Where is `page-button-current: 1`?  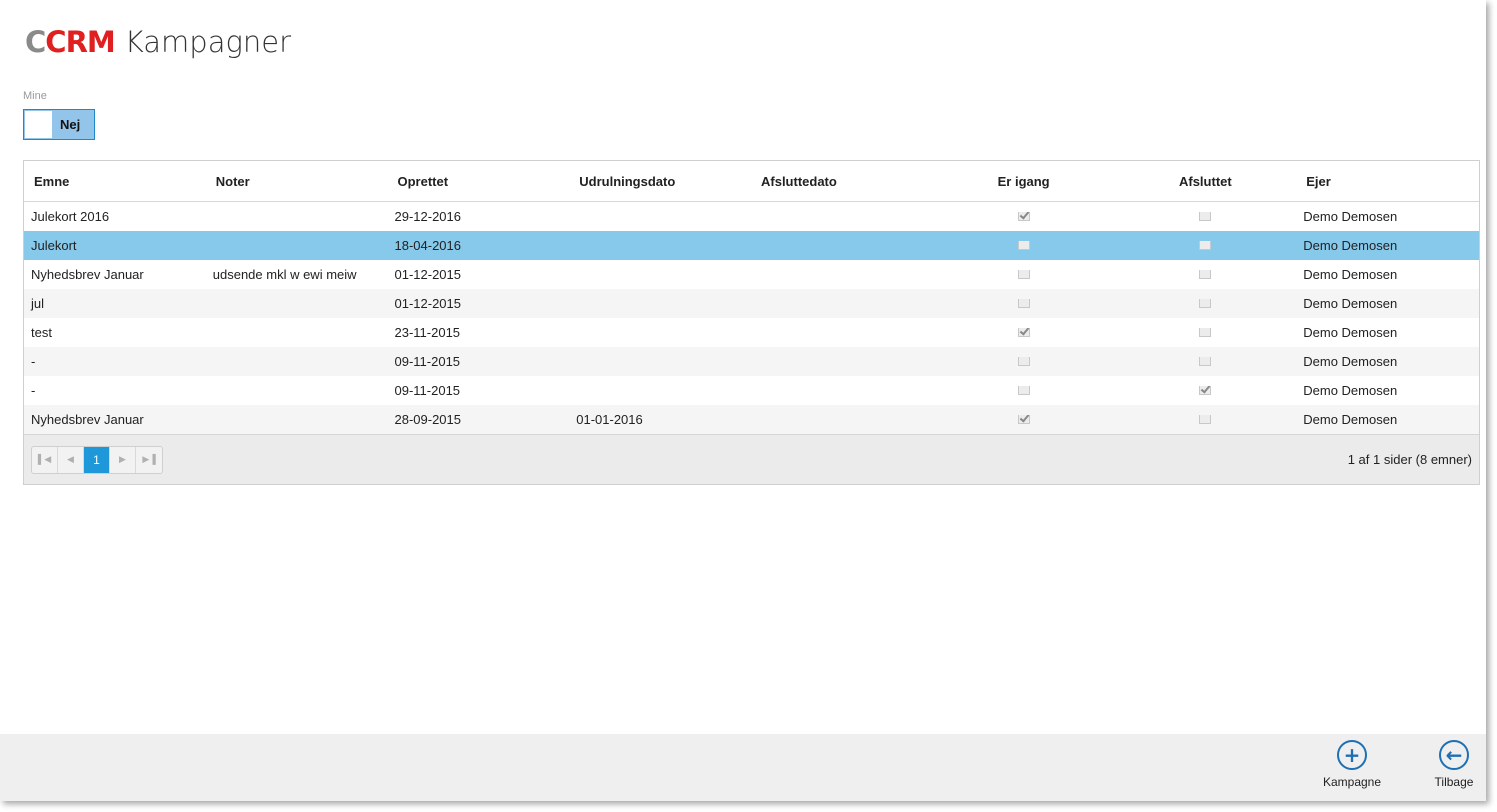
page-button-current: 1 is located at coordinates (97, 459).